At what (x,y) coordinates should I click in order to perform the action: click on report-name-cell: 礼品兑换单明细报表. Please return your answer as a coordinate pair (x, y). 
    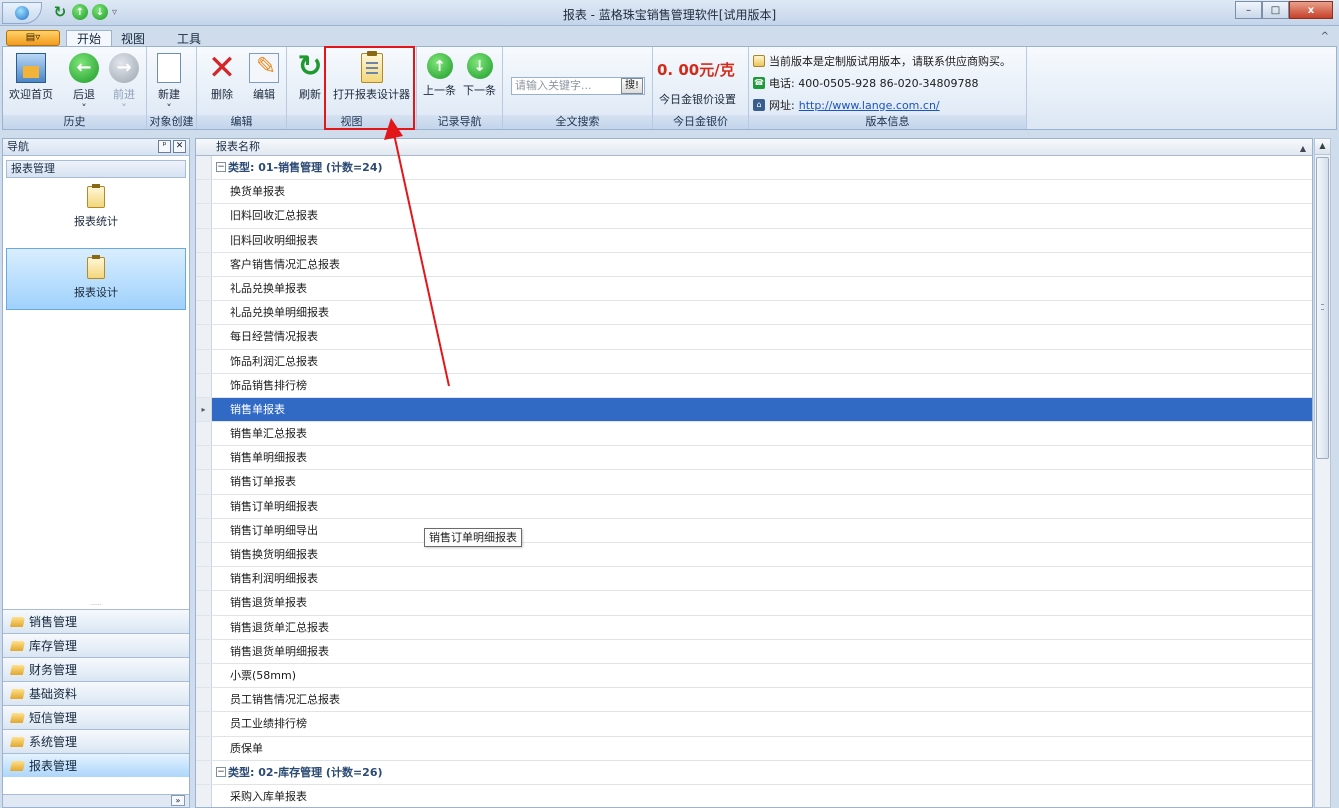
    Looking at the image, I should click on (279, 313).